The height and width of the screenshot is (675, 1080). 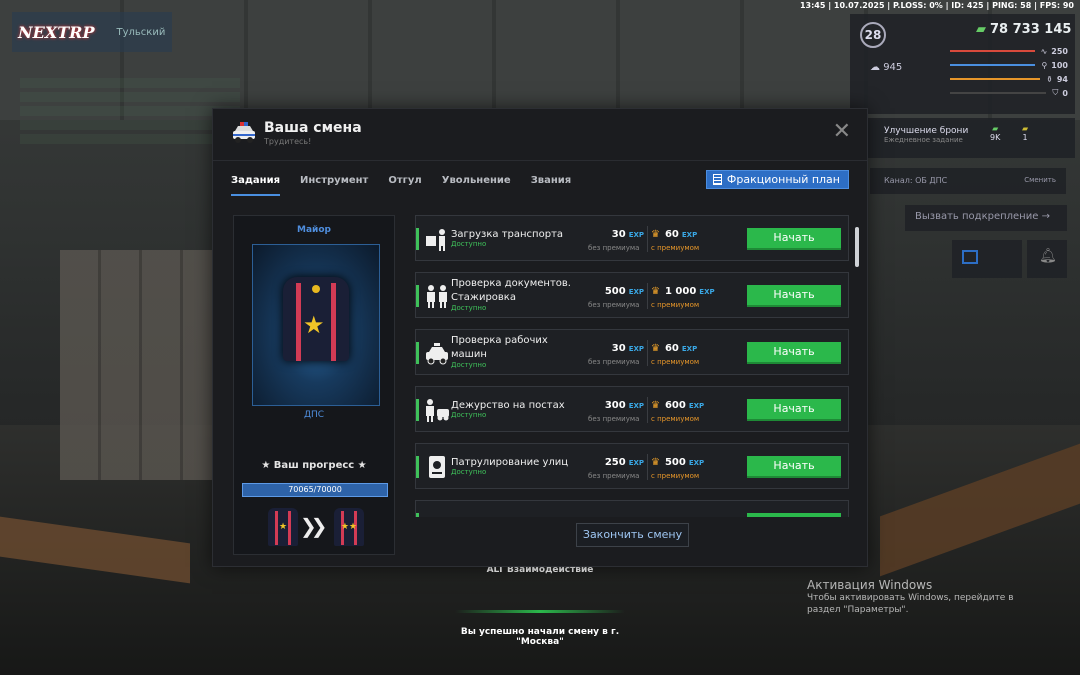 What do you see at coordinates (334, 185) in the screenshot?
I see `tab-tools: Инструмент` at bounding box center [334, 185].